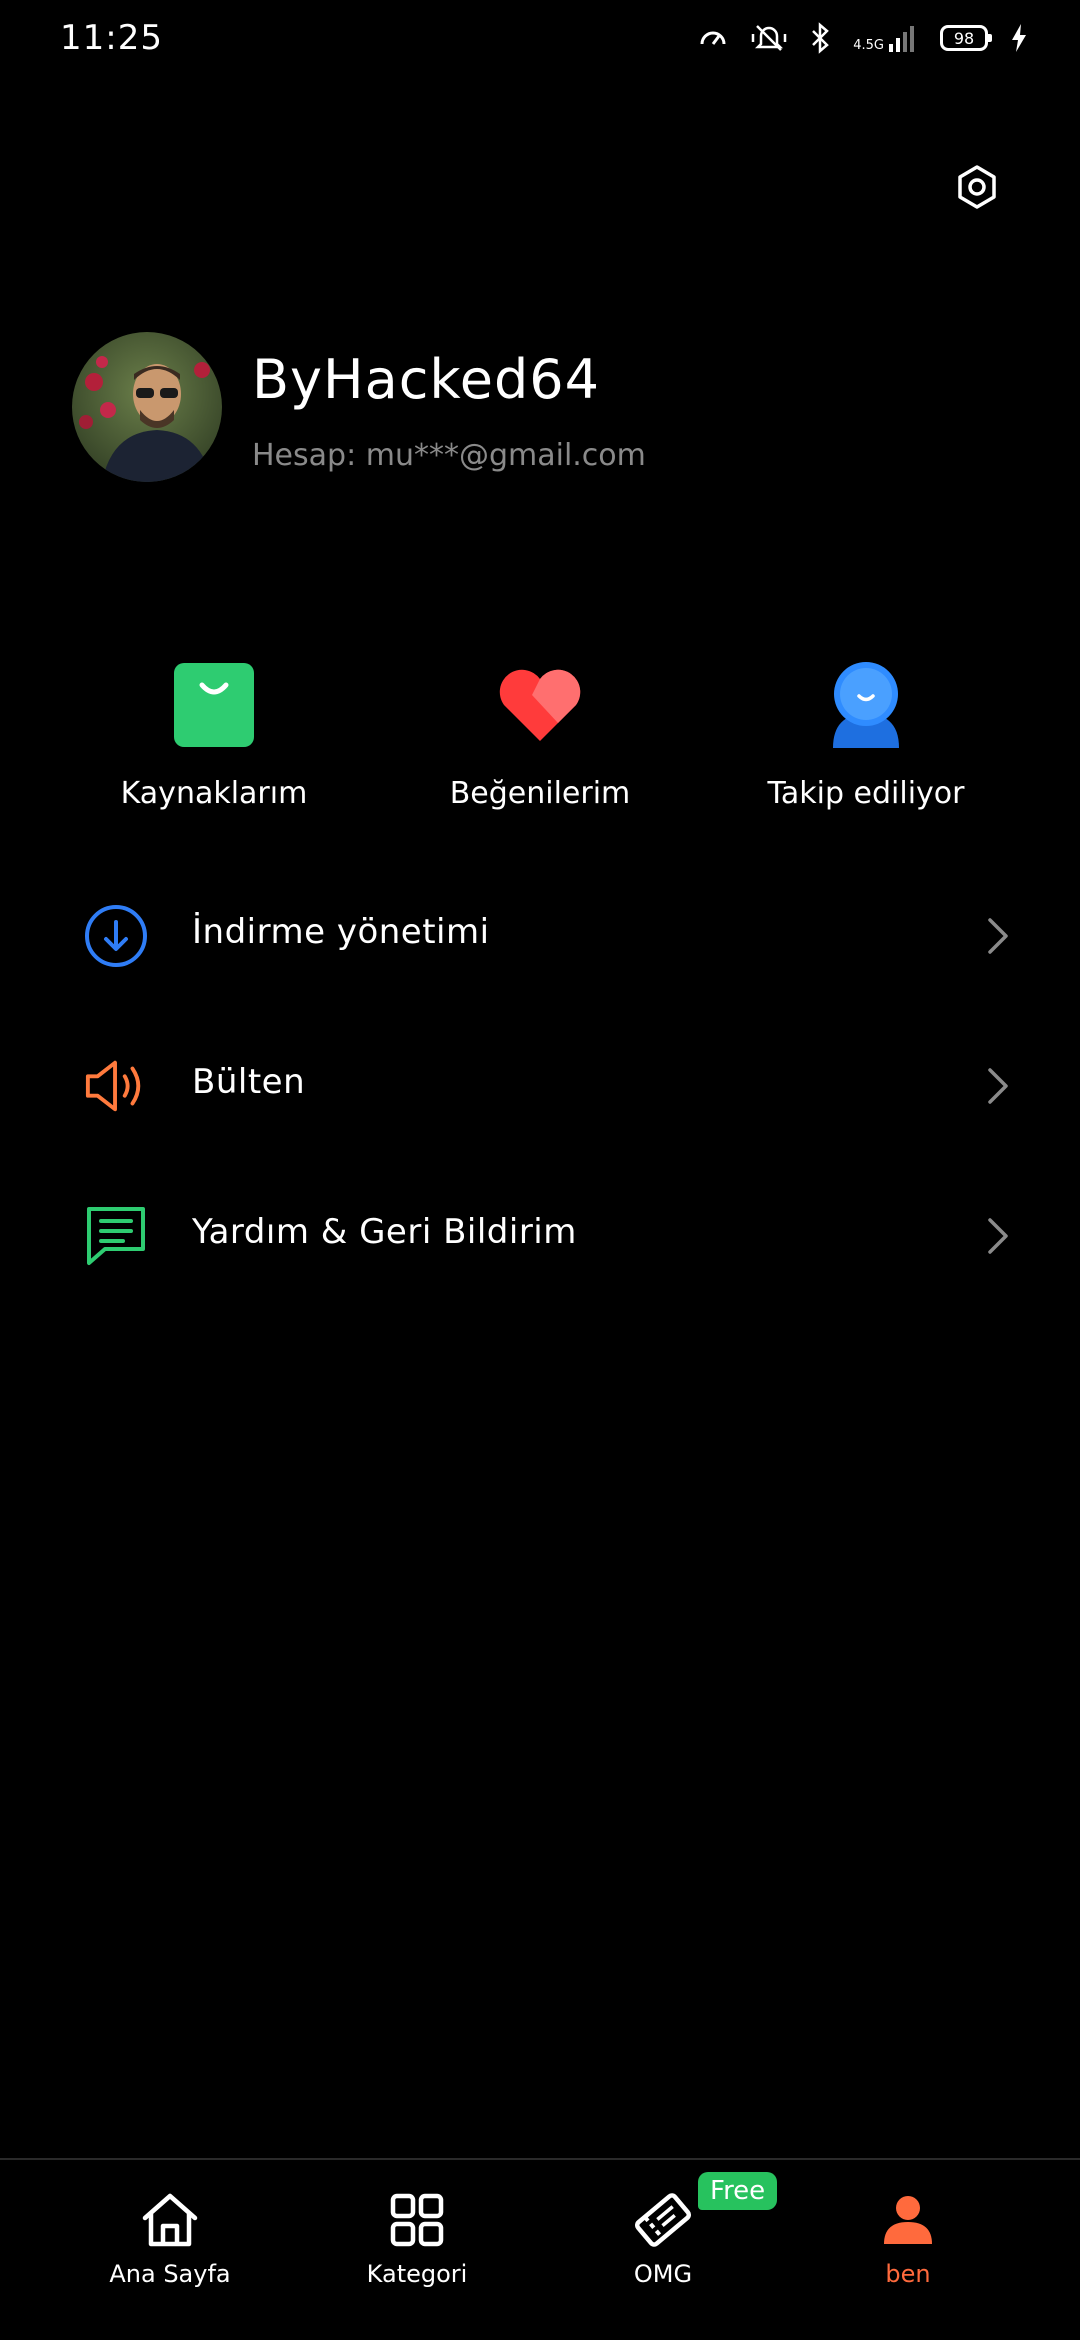 The height and width of the screenshot is (2340, 1080). Describe the element at coordinates (417, 2274) in the screenshot. I see `nav-label: Kategori` at that location.